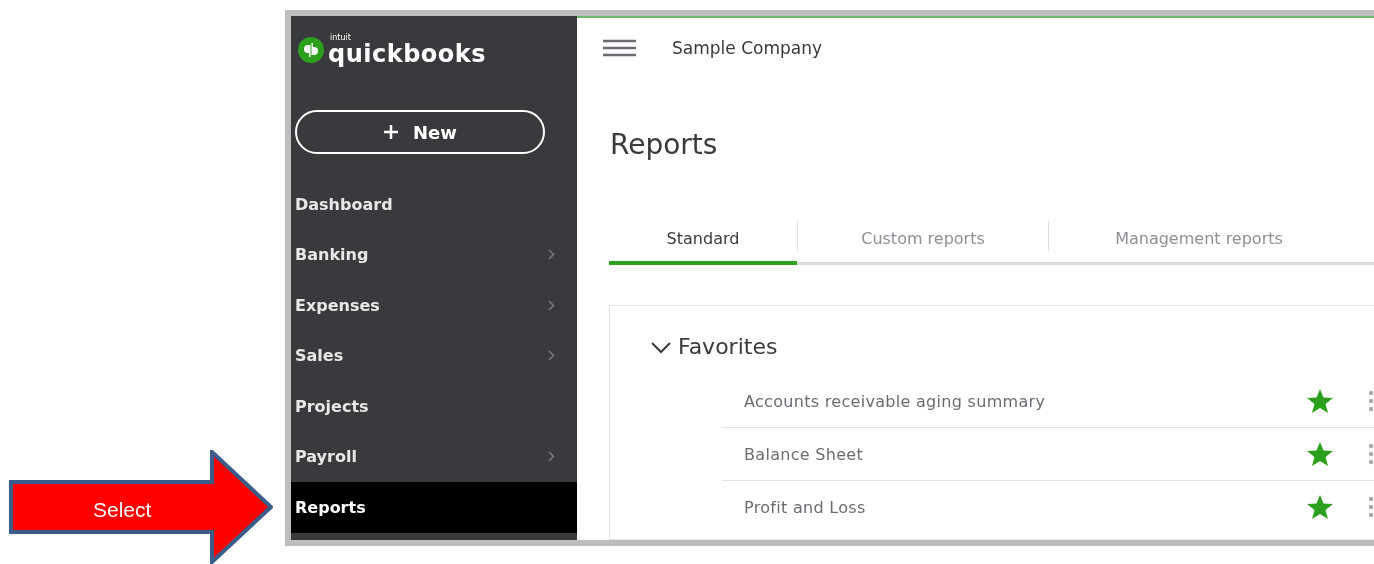 This screenshot has width=1374, height=564. I want to click on tab: Standard, so click(703, 237).